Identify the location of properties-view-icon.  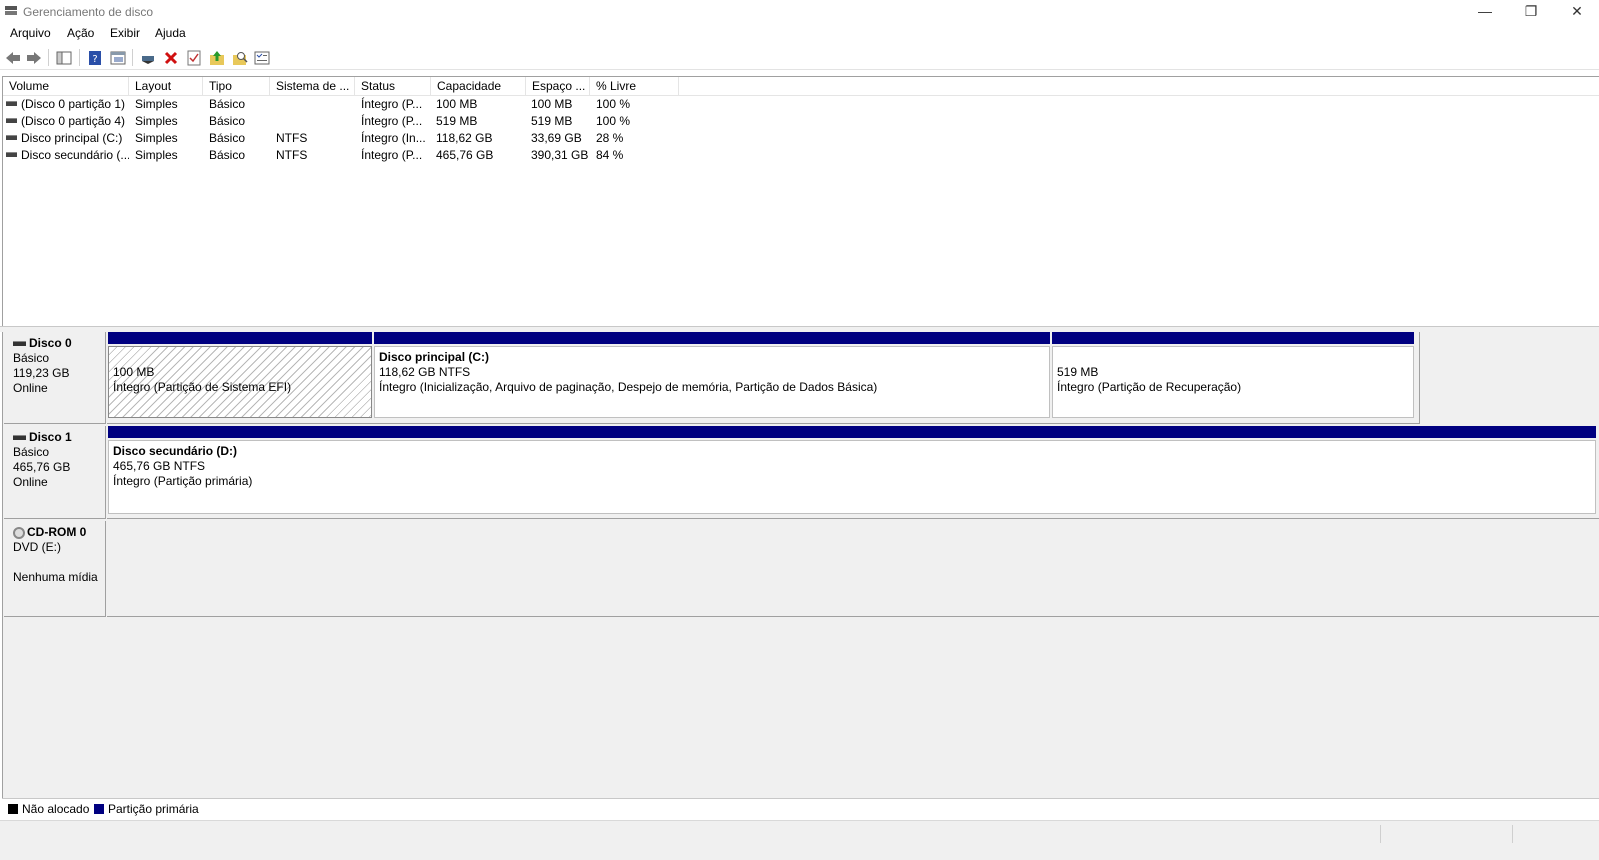
(118, 57).